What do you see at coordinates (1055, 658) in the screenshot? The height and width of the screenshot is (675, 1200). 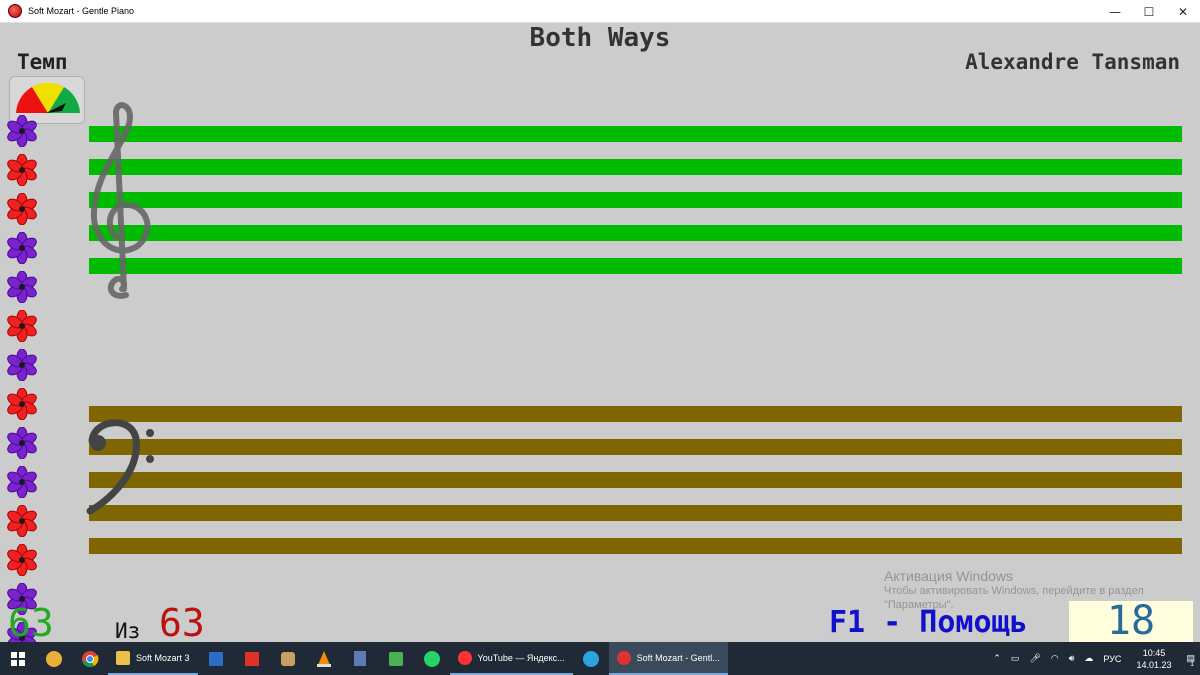 I see `wifi-icon: ◠` at bounding box center [1055, 658].